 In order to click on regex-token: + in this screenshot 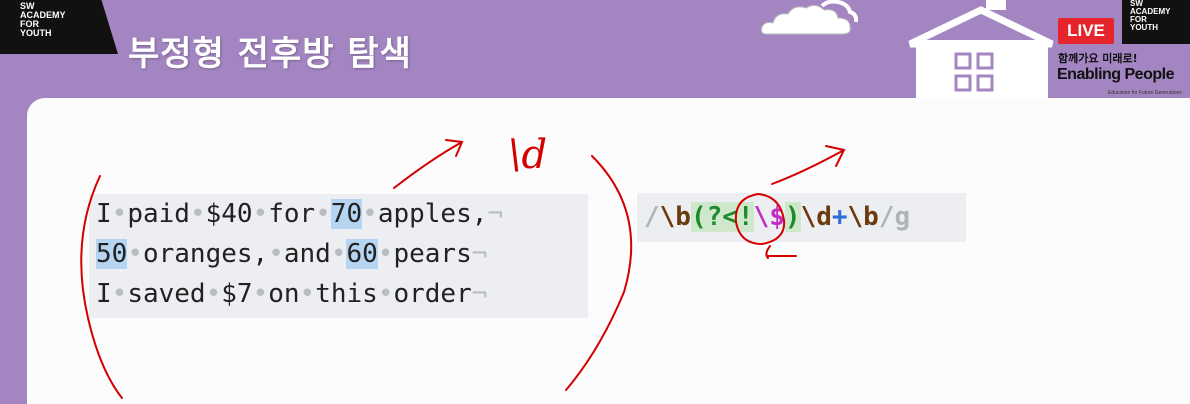, I will do `click(839, 217)`.